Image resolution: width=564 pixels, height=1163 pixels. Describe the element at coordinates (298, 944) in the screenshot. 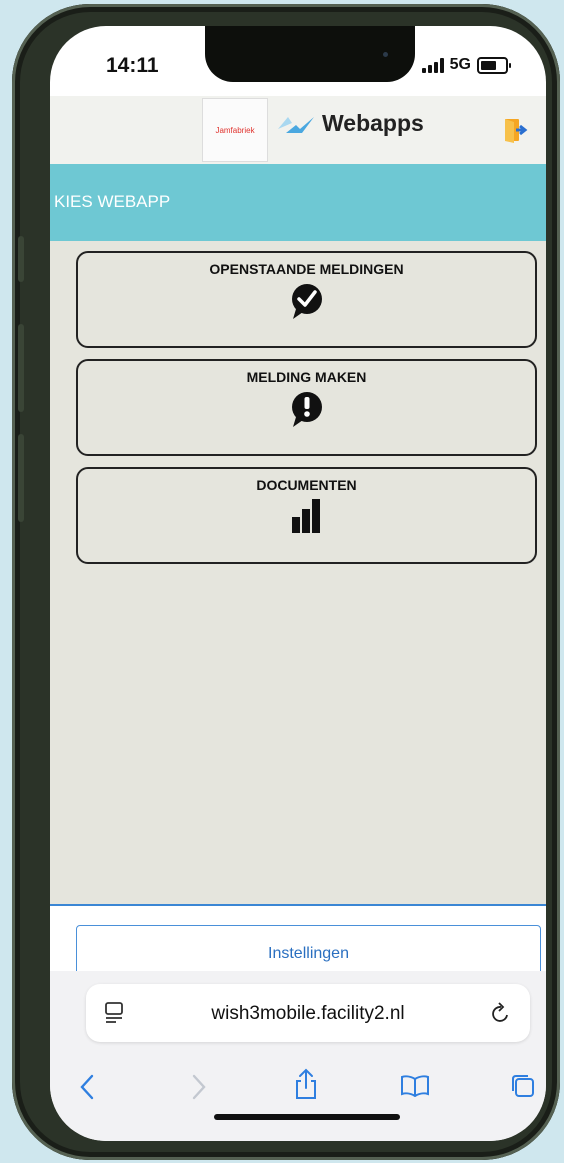

I see `footer: Instellingen` at that location.